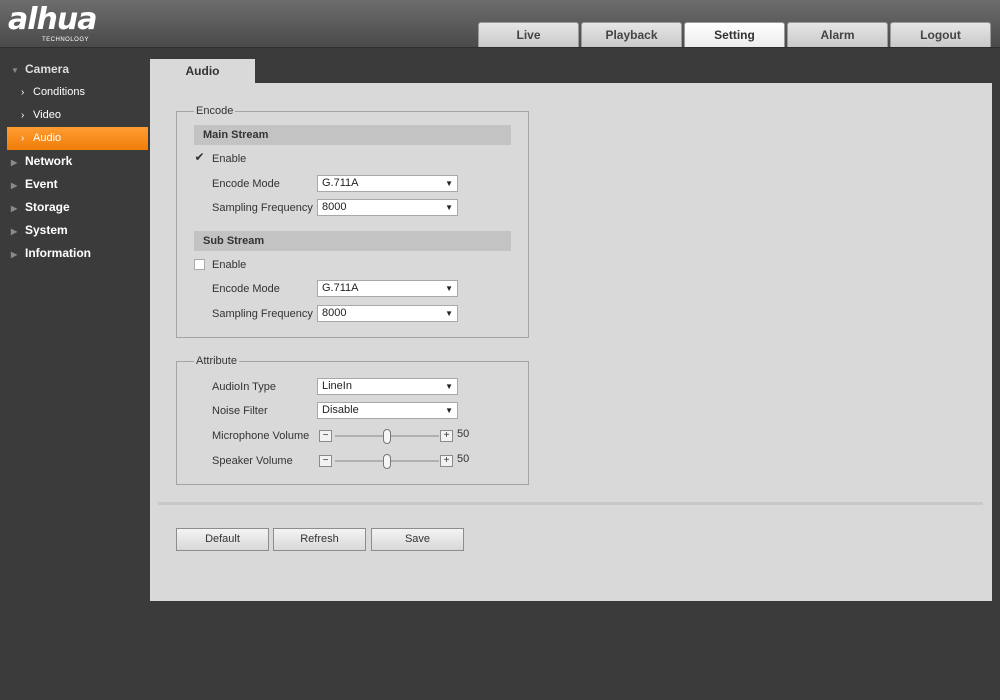 Image resolution: width=1000 pixels, height=700 pixels. Describe the element at coordinates (417, 539) in the screenshot. I see `save-button: Save` at that location.